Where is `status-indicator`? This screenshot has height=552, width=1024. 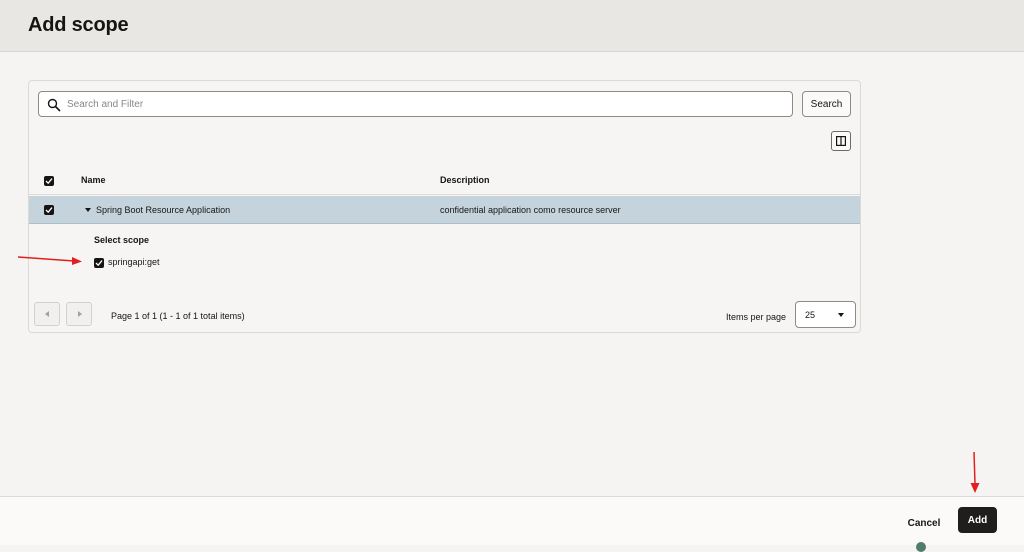 status-indicator is located at coordinates (921, 547).